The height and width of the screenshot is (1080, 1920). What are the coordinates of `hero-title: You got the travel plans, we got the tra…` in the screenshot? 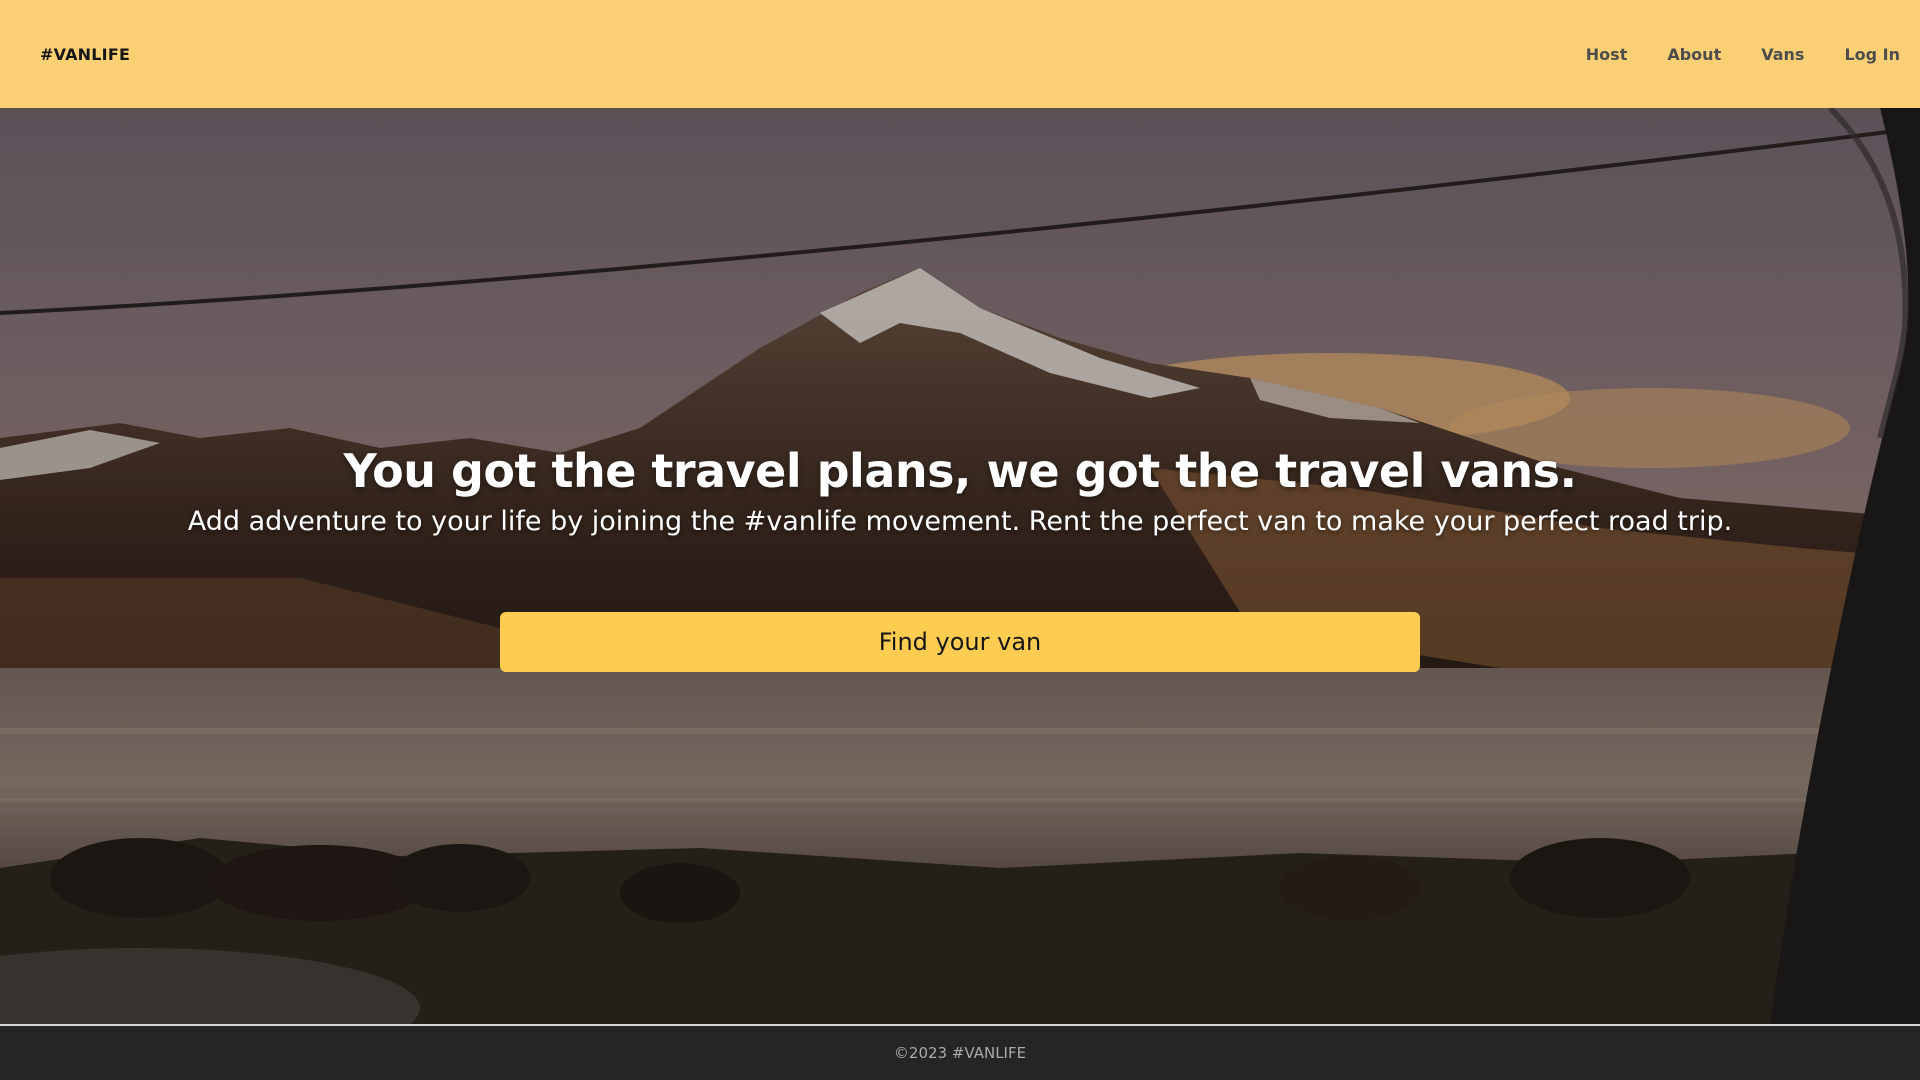 It's located at (960, 471).